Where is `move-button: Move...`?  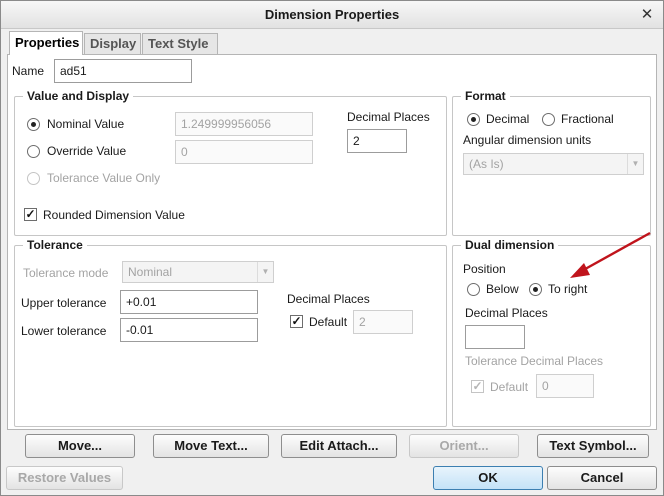 move-button: Move... is located at coordinates (80, 446).